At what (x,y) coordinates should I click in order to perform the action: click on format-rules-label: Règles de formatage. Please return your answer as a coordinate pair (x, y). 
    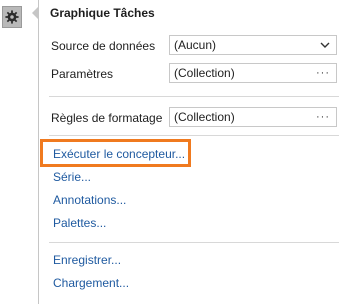
    Looking at the image, I should click on (107, 118).